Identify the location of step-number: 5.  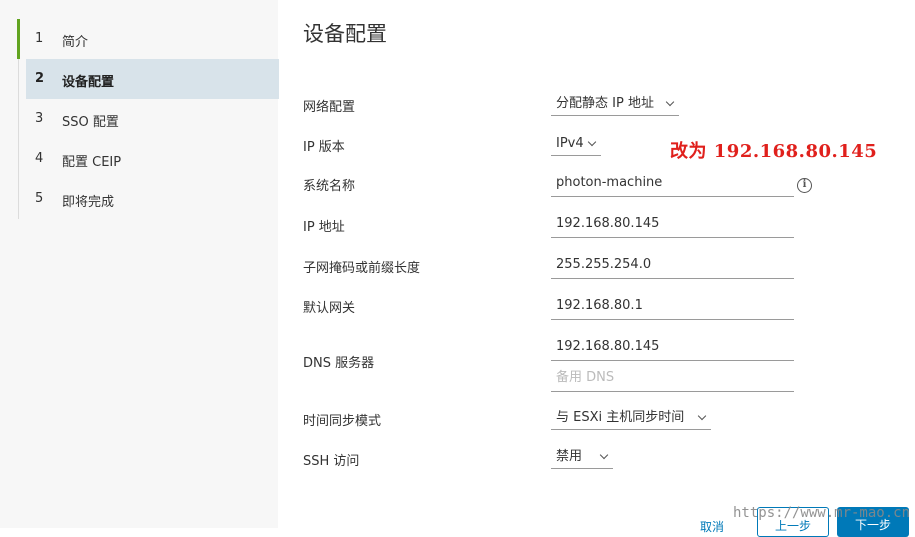
(39, 198).